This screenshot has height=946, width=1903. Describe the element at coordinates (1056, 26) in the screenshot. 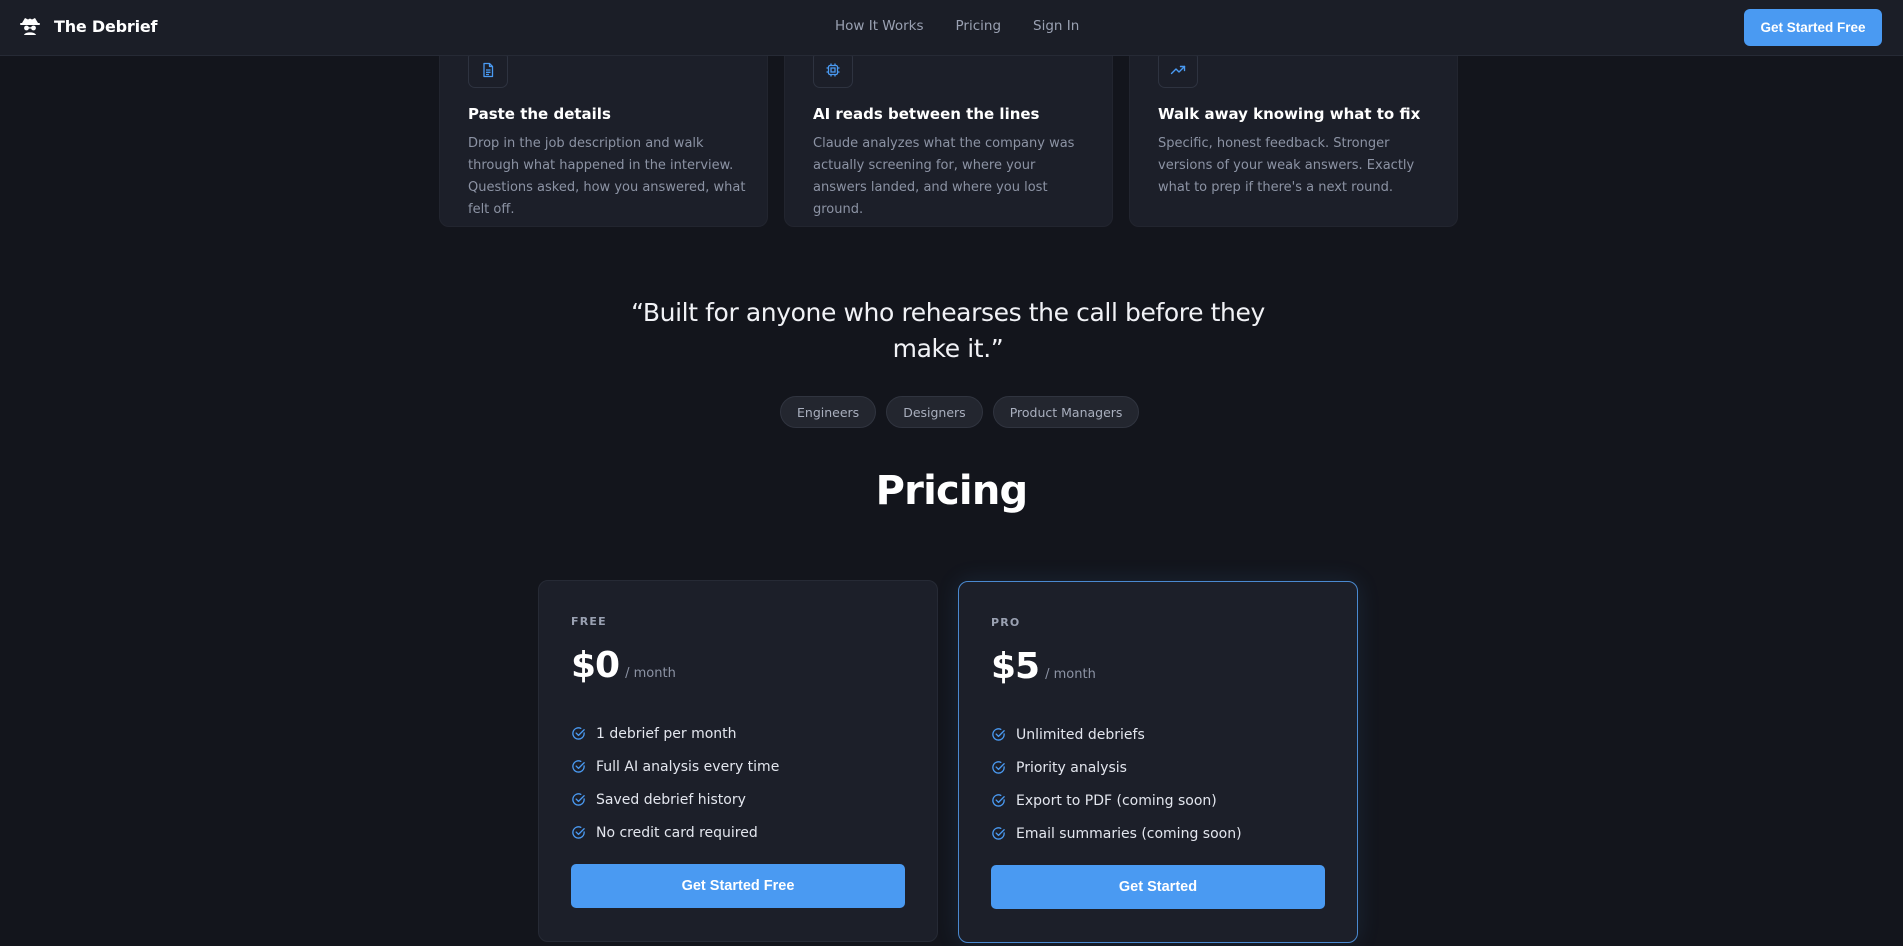

I see `nav-link-sign-in: Sign In` at that location.